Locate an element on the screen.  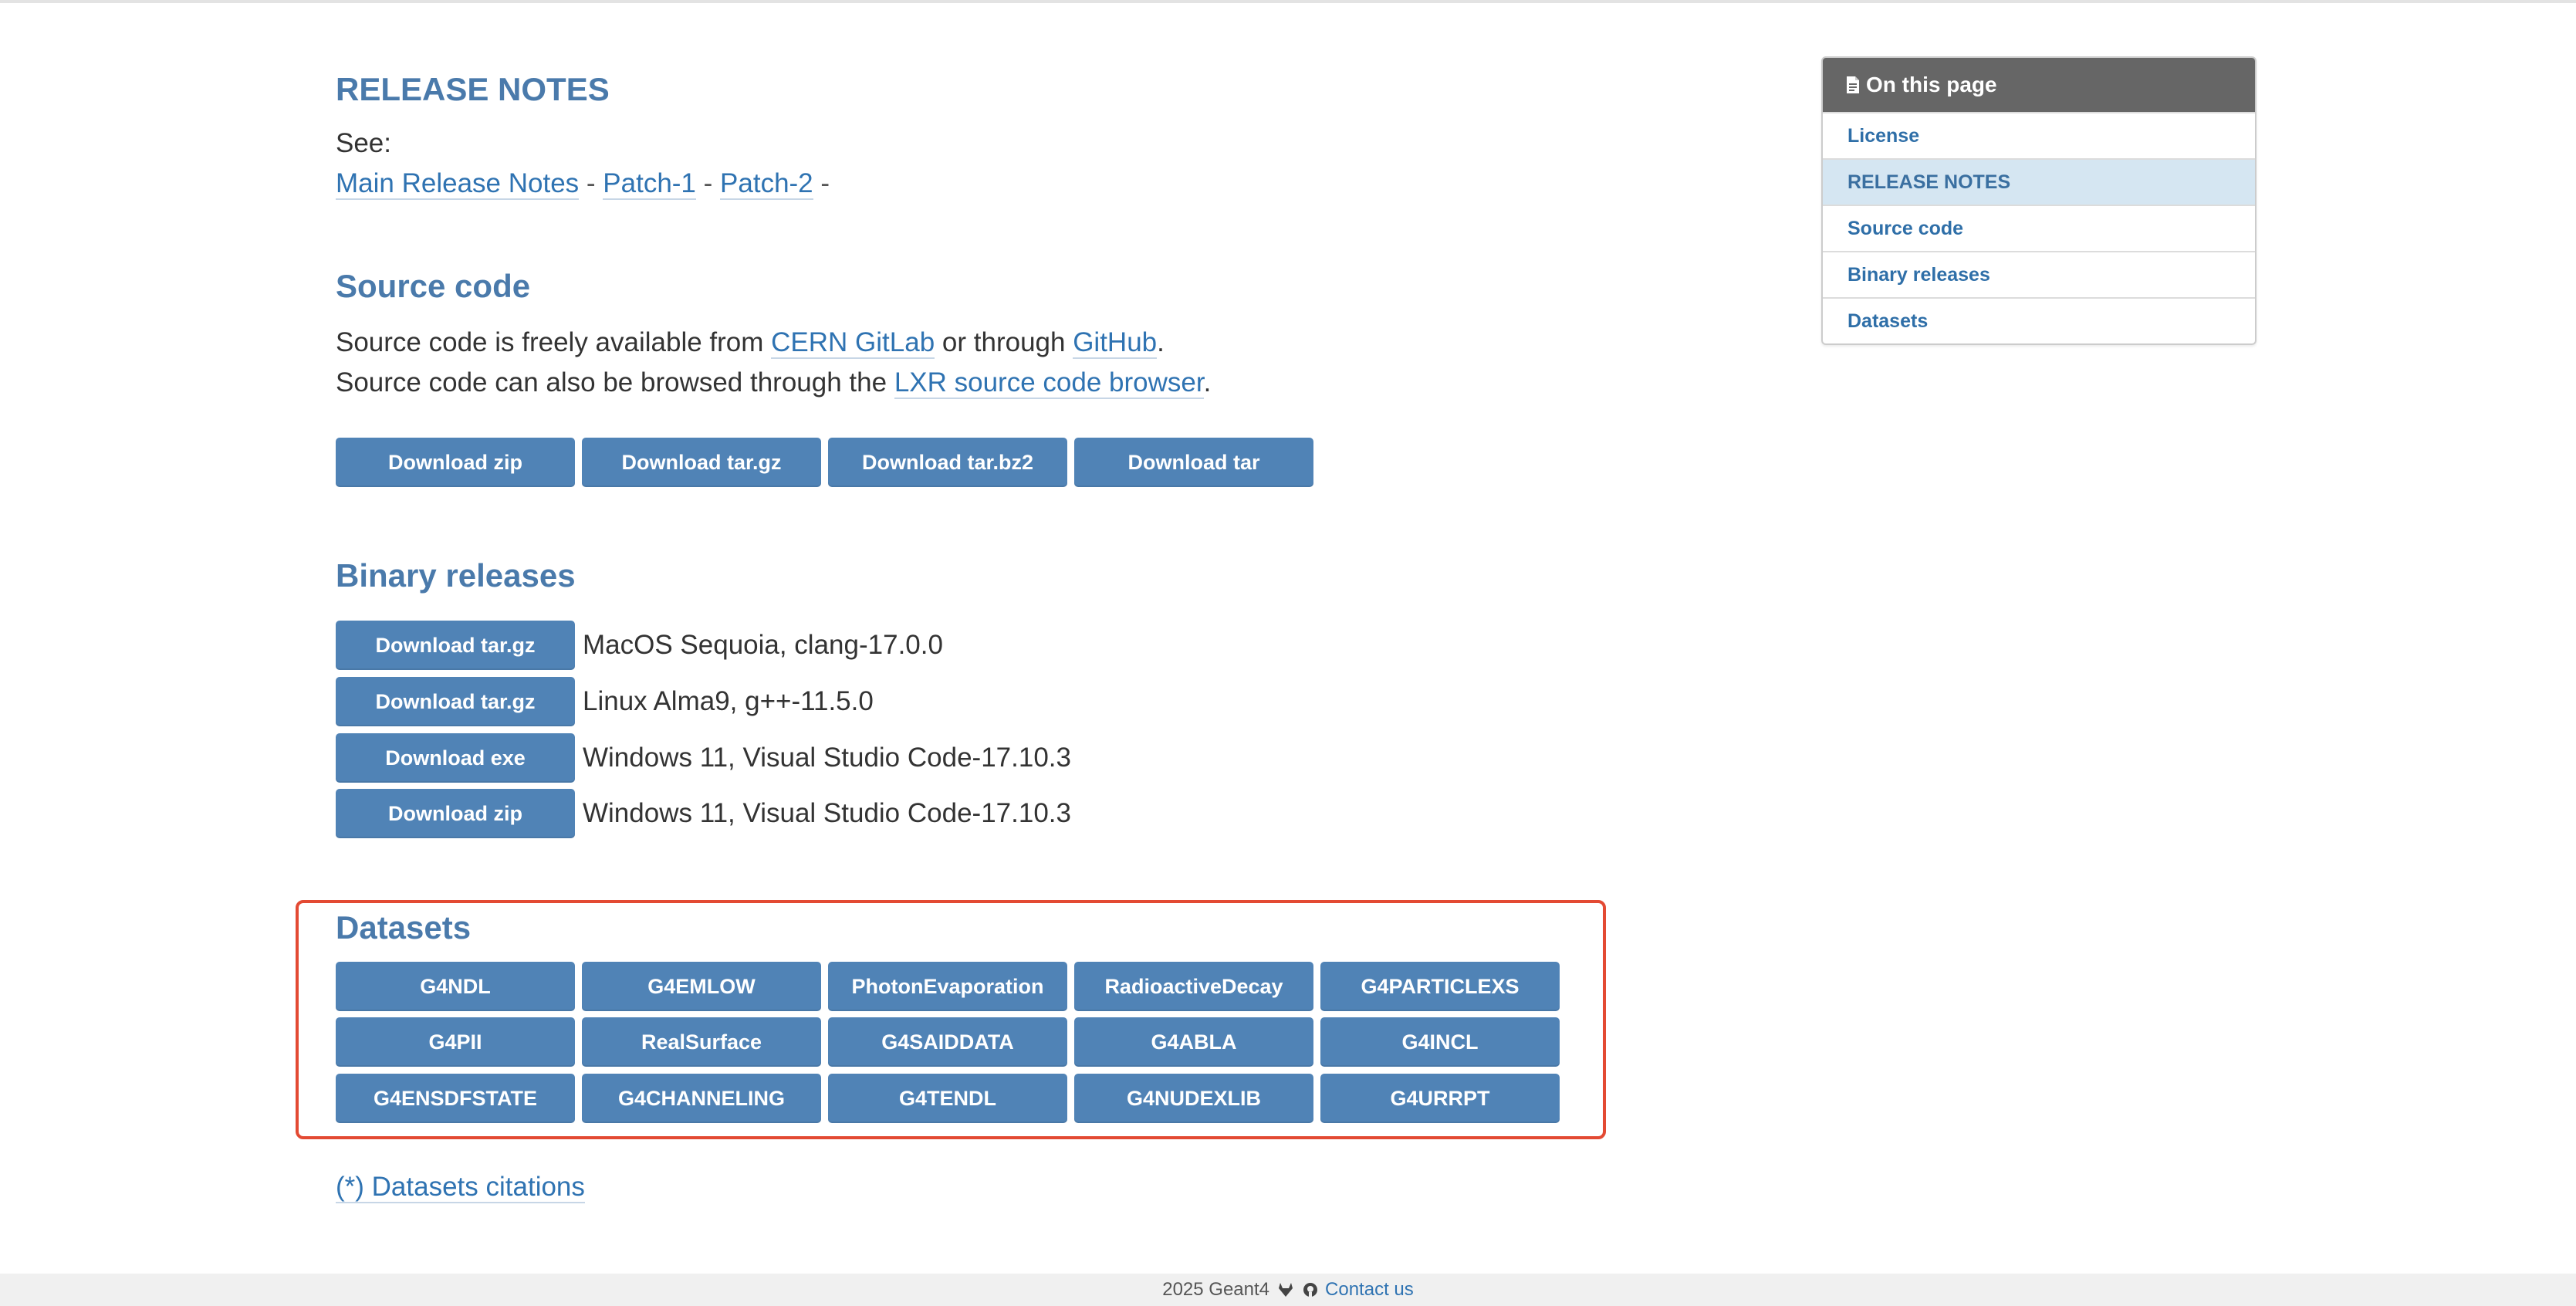
download-targz-button: Download tar.gz is located at coordinates (701, 462).